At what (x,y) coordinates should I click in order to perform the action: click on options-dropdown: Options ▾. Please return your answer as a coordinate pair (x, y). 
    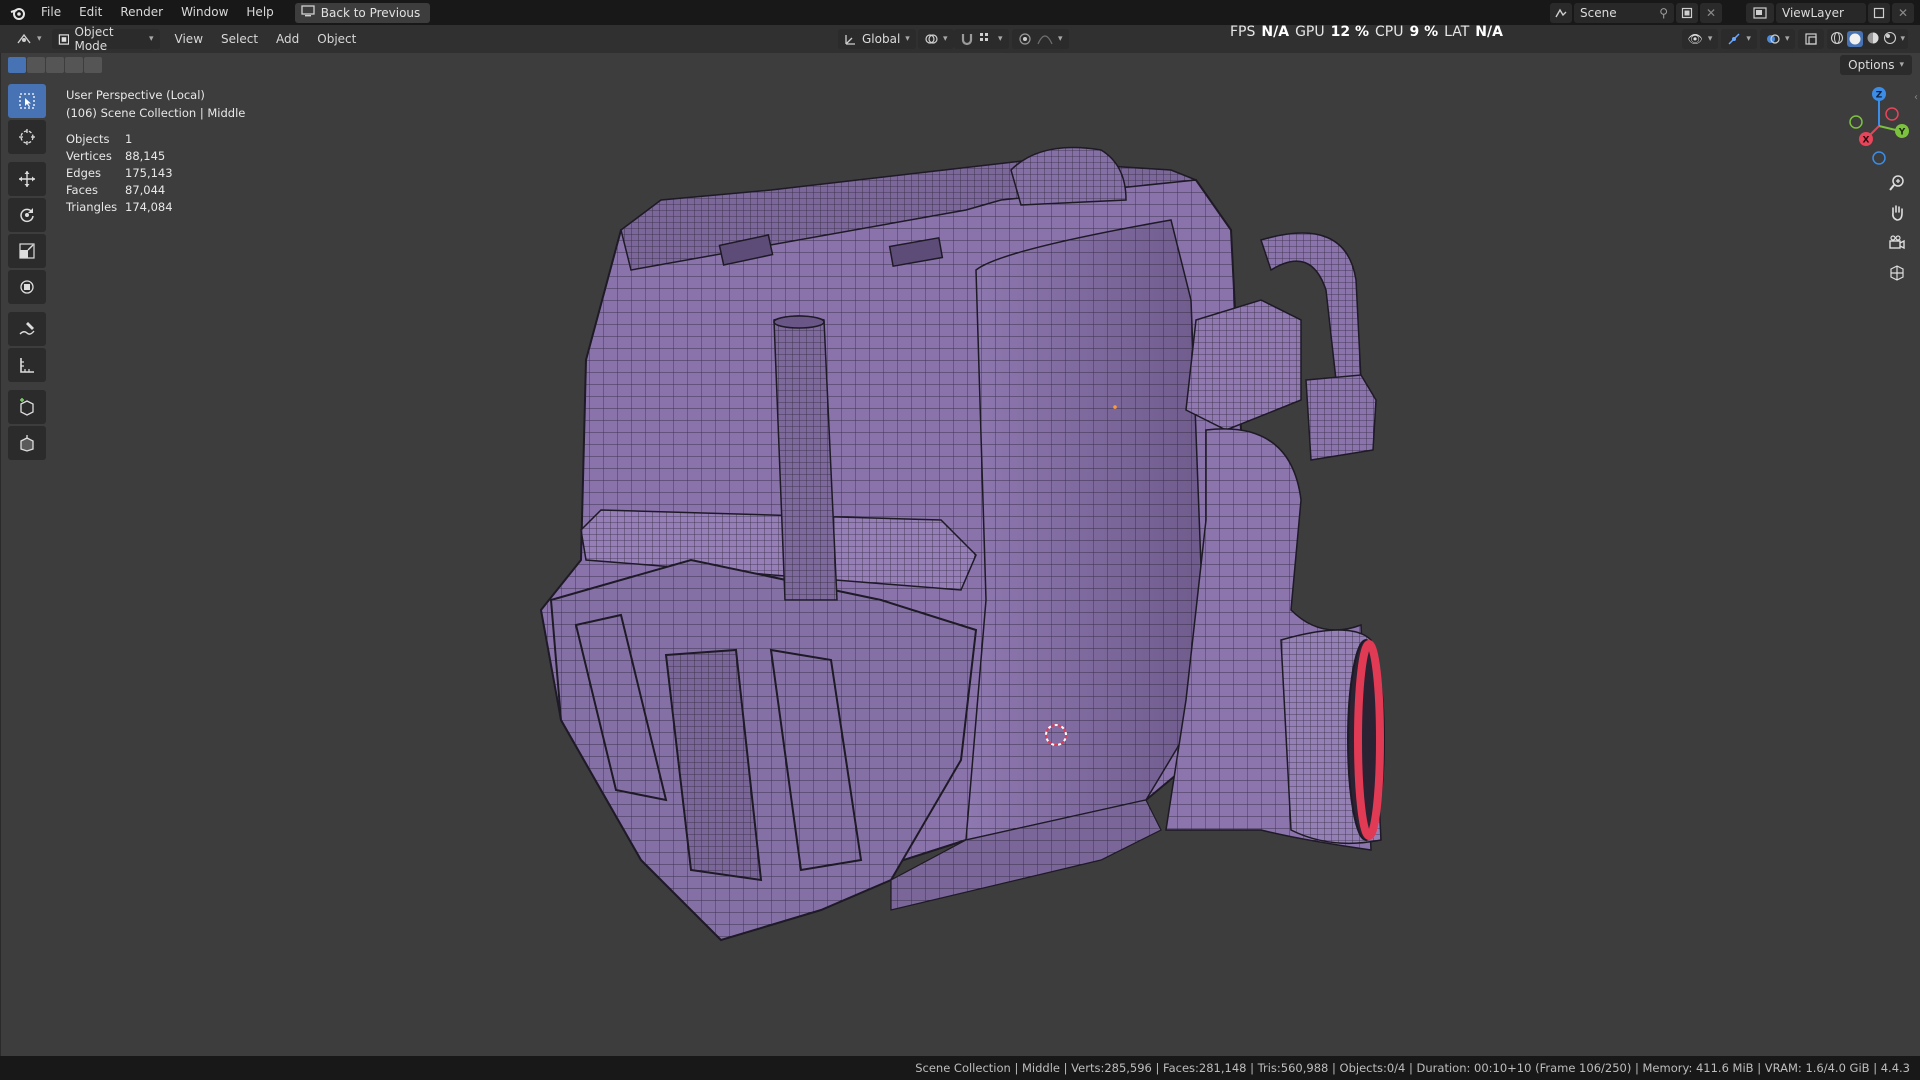
    Looking at the image, I should click on (1876, 65).